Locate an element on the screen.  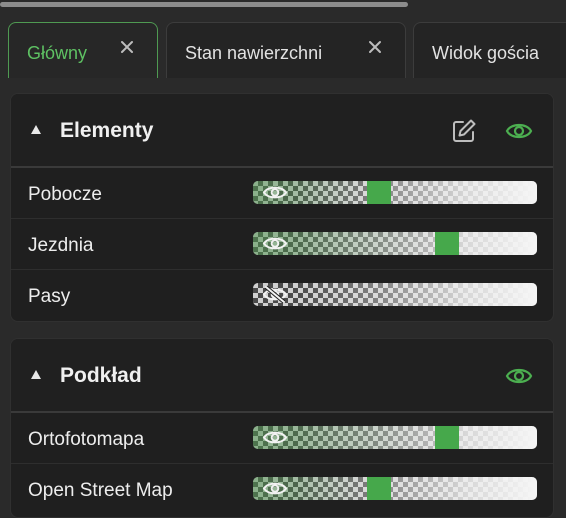
layer-row: Pasy is located at coordinates (282, 296).